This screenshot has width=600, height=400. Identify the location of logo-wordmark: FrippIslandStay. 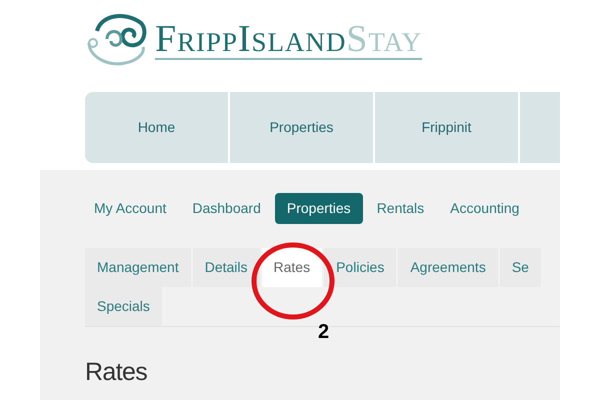
(288, 40).